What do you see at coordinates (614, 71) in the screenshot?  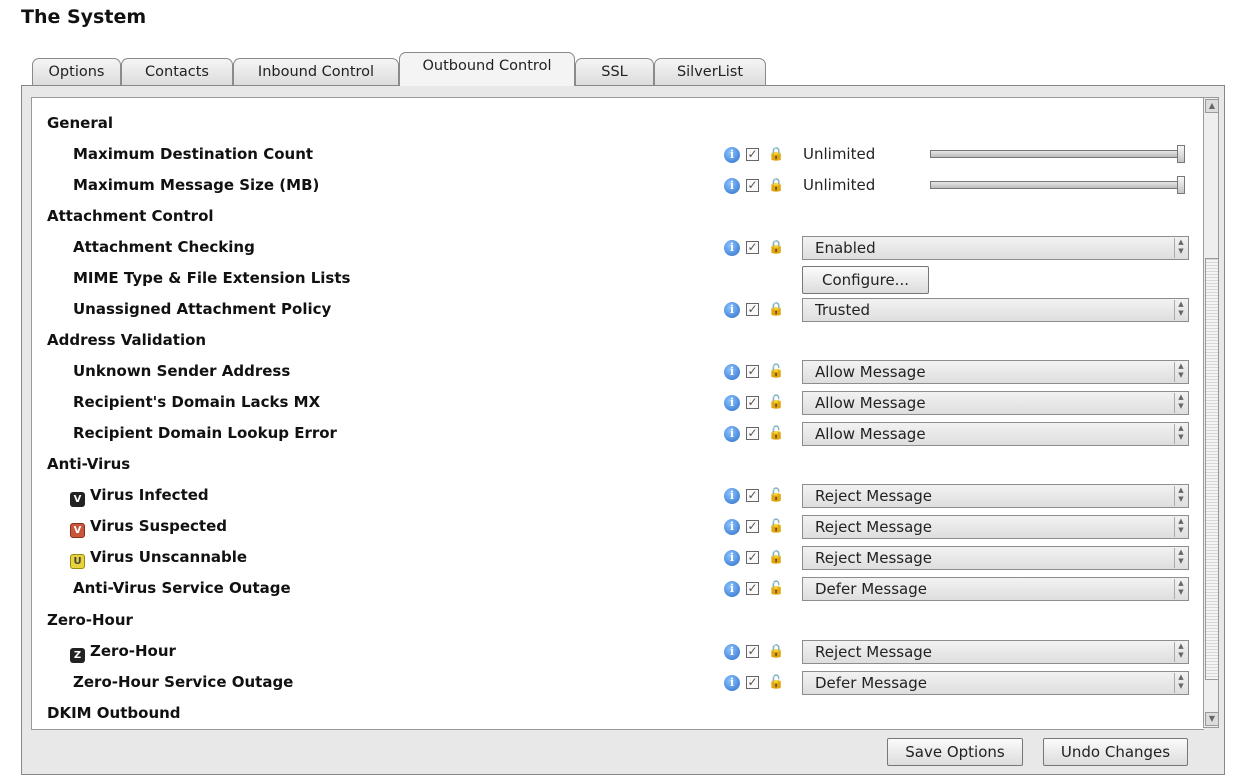 I see `tab-ssl: SSL` at bounding box center [614, 71].